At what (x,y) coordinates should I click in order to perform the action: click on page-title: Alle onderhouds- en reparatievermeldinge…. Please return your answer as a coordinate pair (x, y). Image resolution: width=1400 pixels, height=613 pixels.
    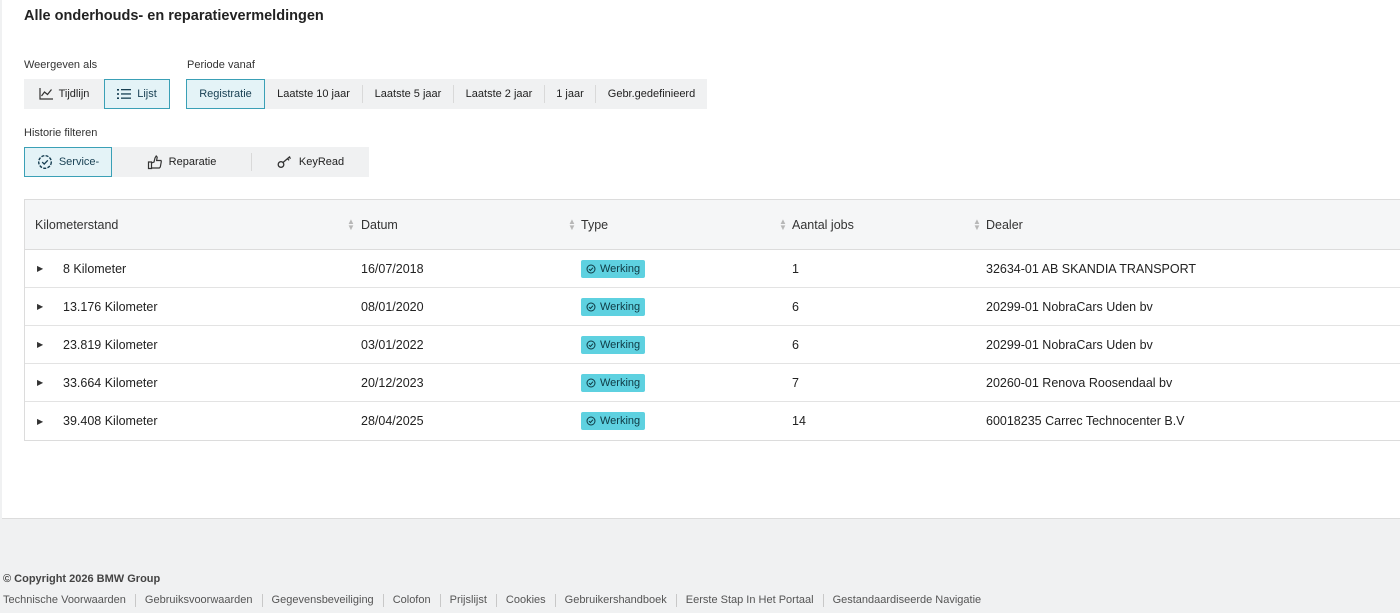
    Looking at the image, I should click on (174, 16).